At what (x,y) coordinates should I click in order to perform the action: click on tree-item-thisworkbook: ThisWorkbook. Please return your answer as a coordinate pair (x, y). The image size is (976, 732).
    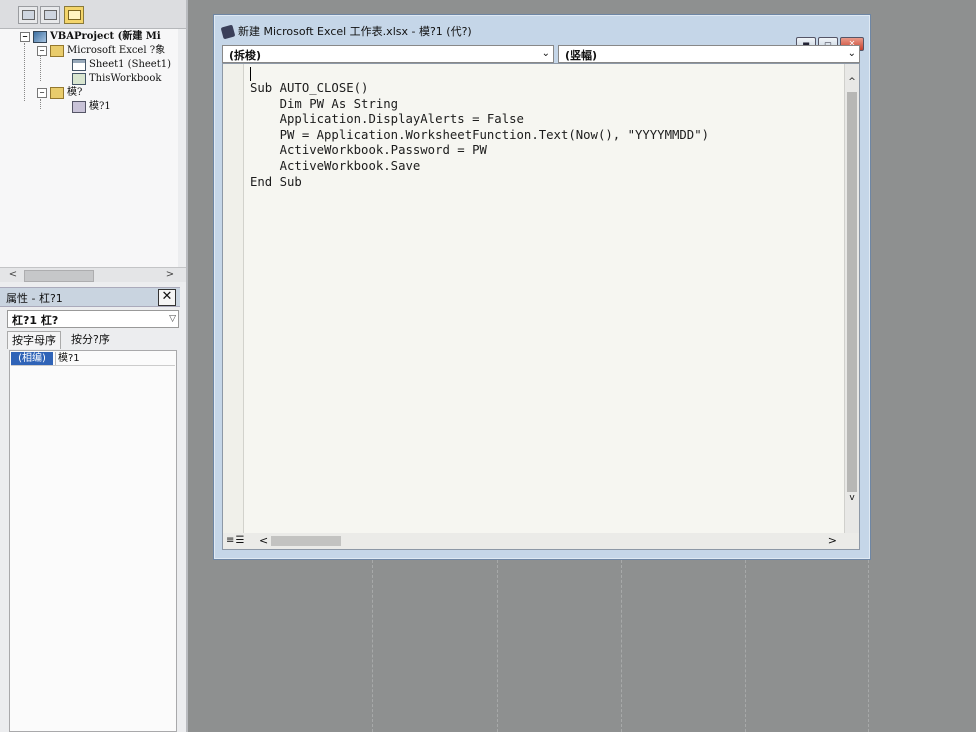
    Looking at the image, I should click on (116, 79).